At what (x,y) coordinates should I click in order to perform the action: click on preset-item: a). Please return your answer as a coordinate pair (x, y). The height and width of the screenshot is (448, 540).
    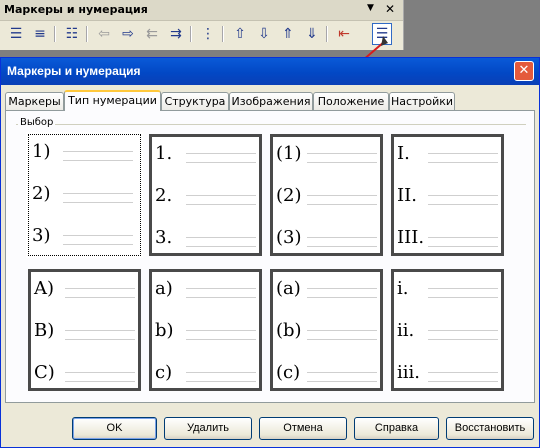
    Looking at the image, I should click on (164, 288).